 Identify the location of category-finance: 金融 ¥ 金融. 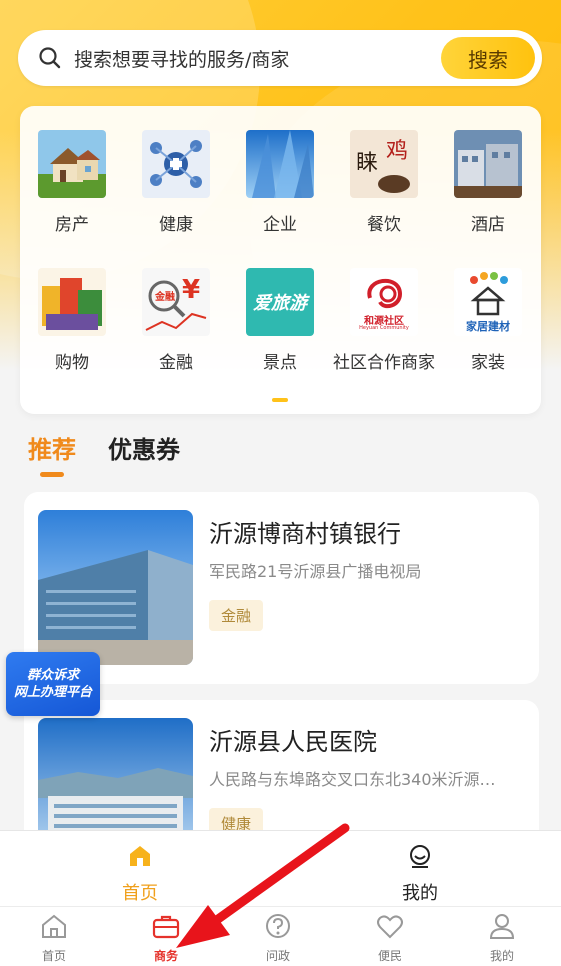
(176, 320).